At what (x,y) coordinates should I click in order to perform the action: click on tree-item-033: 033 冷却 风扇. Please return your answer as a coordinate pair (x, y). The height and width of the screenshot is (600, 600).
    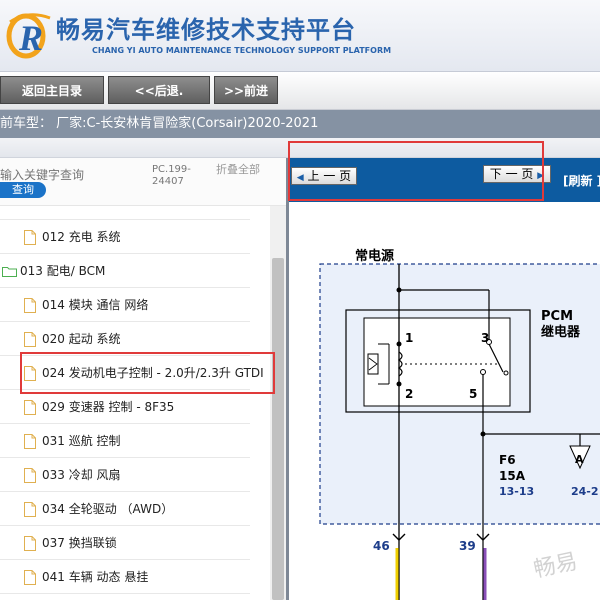
    Looking at the image, I should click on (125, 475).